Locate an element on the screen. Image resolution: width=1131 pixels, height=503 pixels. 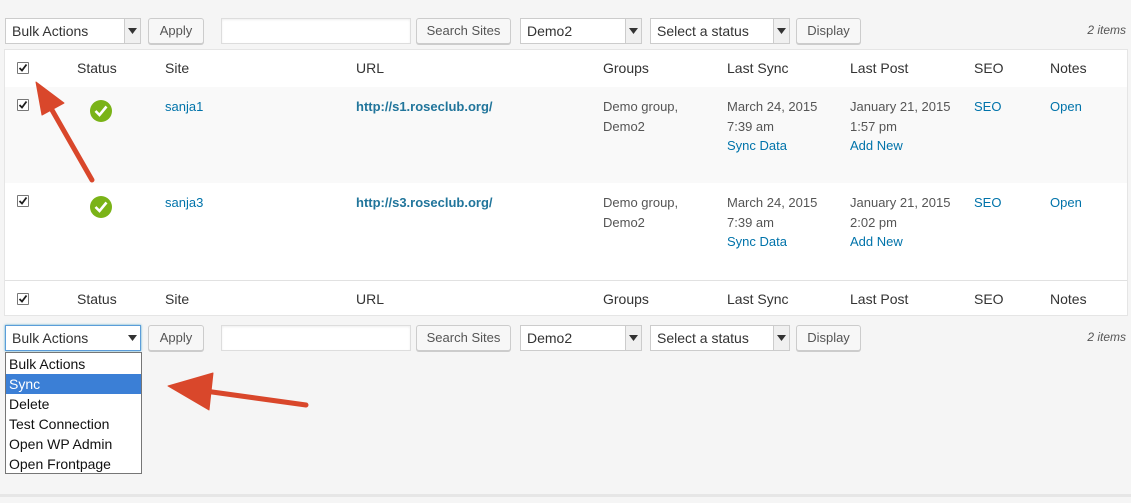
column-header-notes: Notes is located at coordinates (1068, 68).